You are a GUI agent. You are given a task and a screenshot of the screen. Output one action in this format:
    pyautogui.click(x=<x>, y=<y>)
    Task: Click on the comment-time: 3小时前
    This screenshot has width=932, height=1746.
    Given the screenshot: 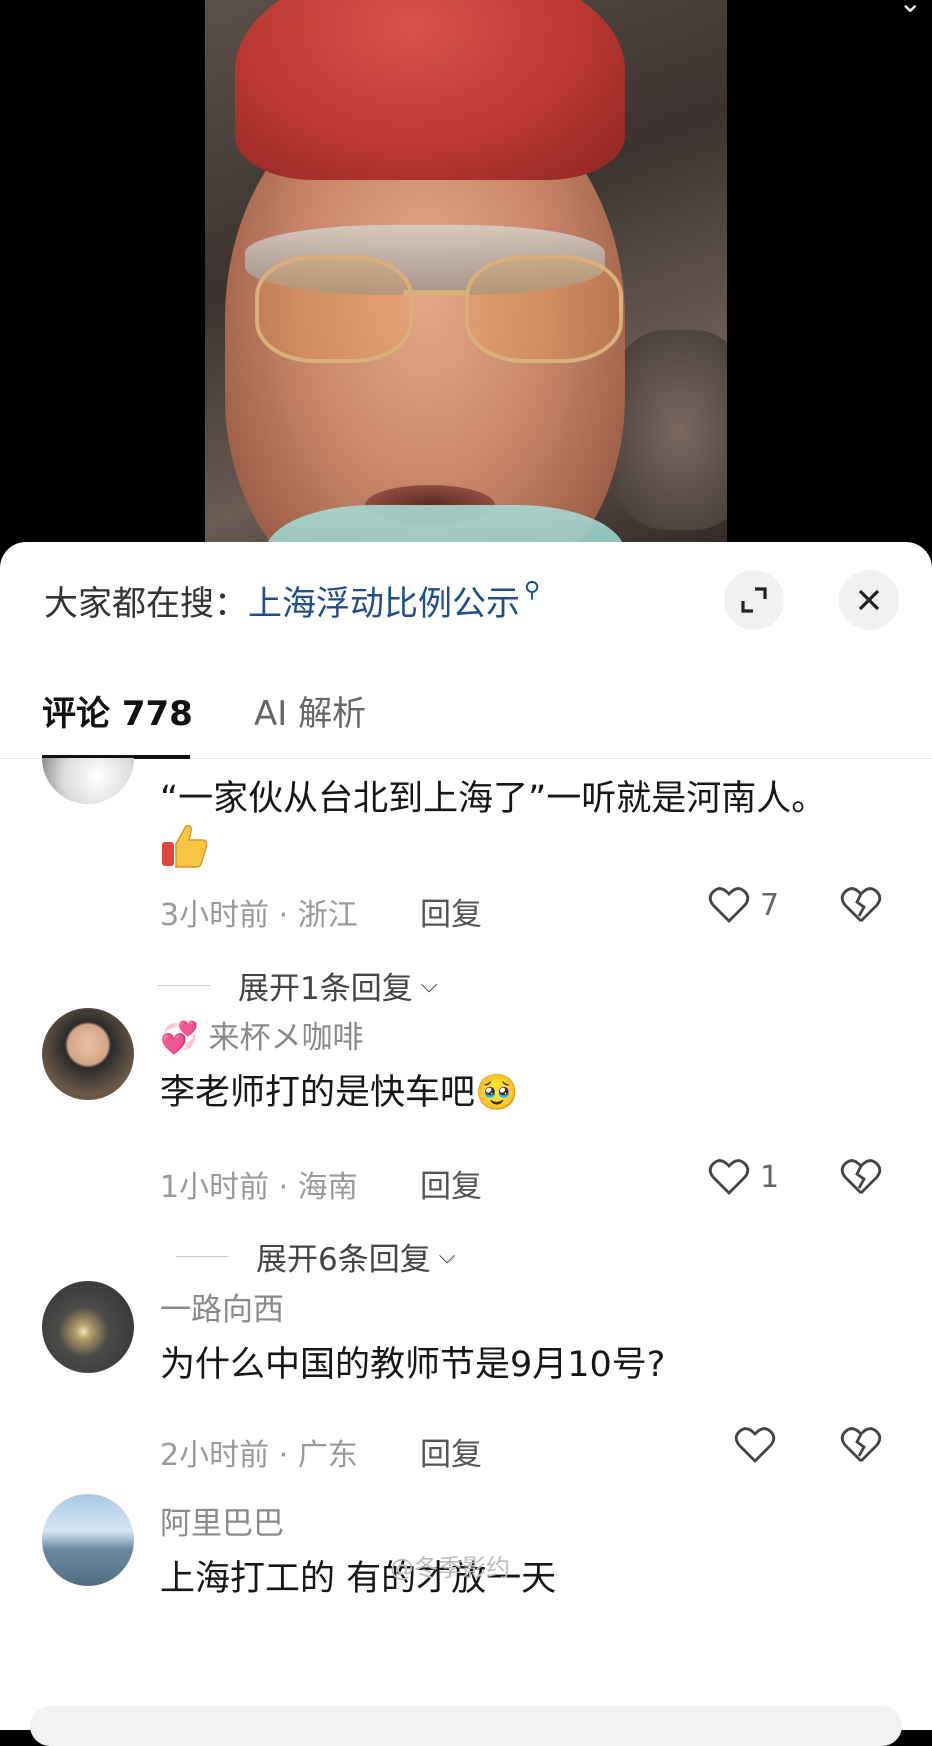 What is the action you would take?
    pyautogui.click(x=215, y=915)
    